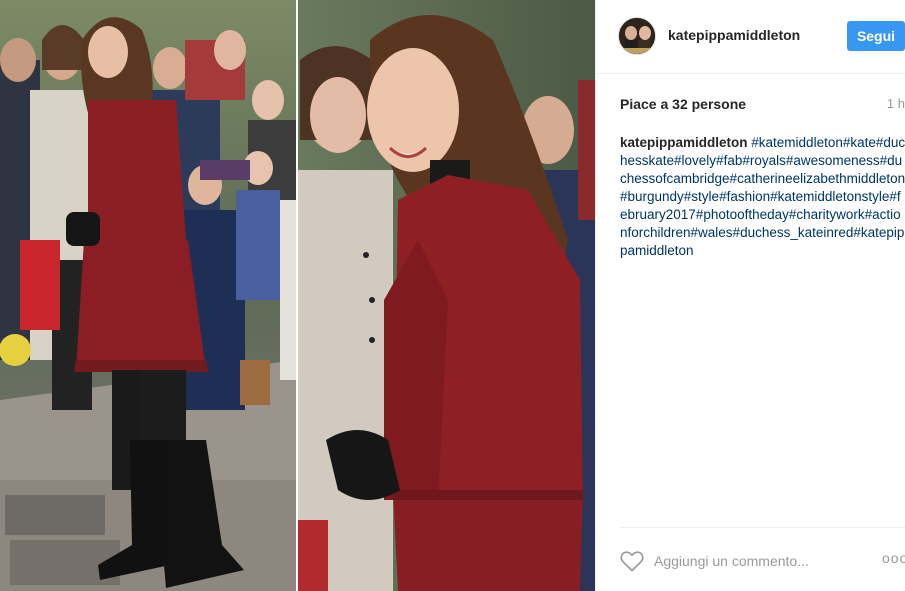  I want to click on caption-username: katepippamiddleton, so click(684, 142).